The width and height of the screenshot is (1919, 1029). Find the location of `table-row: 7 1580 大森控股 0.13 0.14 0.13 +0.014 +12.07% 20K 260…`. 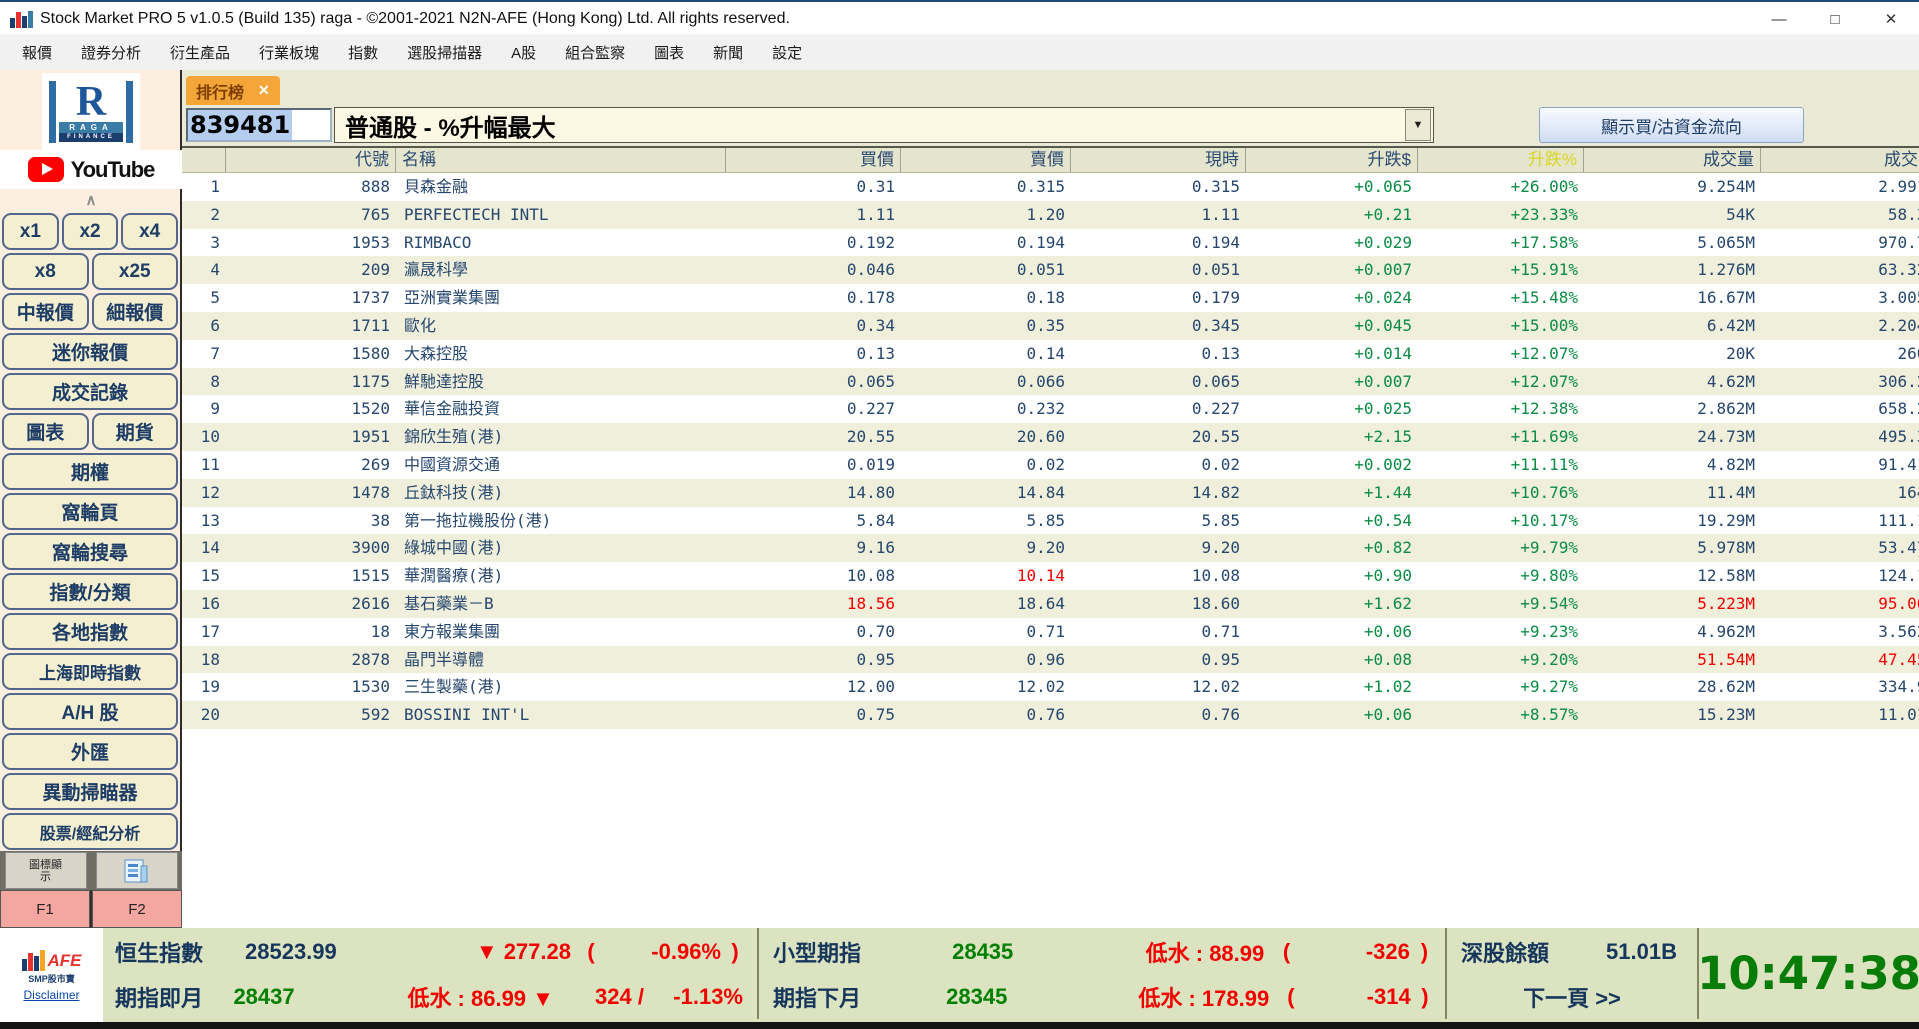

table-row: 7 1580 大森控股 0.13 0.14 0.13 +0.014 +12.07% 20K 260… is located at coordinates (1050, 353).